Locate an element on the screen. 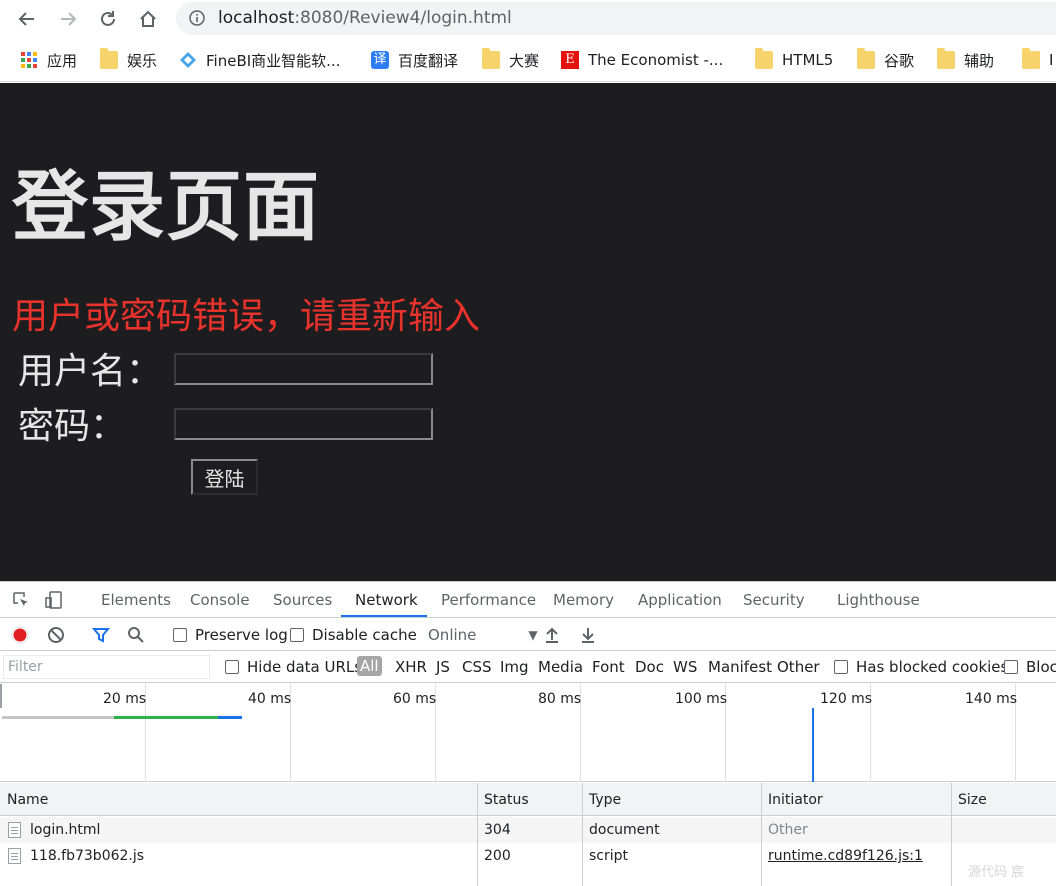  tab-security: Security is located at coordinates (774, 600).